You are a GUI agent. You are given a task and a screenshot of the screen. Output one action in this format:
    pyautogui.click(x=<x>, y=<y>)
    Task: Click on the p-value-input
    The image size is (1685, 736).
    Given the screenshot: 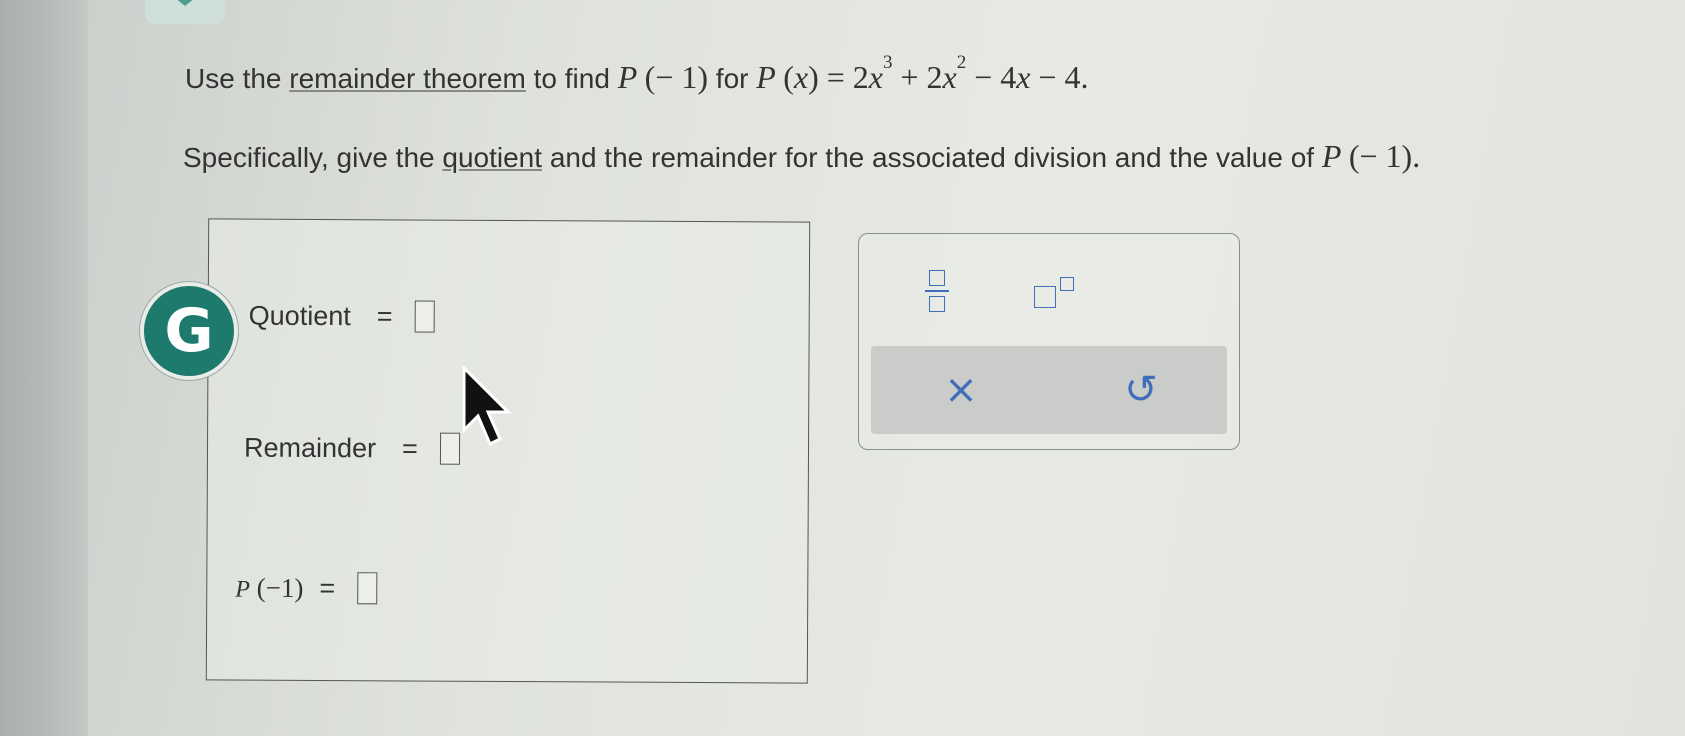 What is the action you would take?
    pyautogui.click(x=367, y=588)
    